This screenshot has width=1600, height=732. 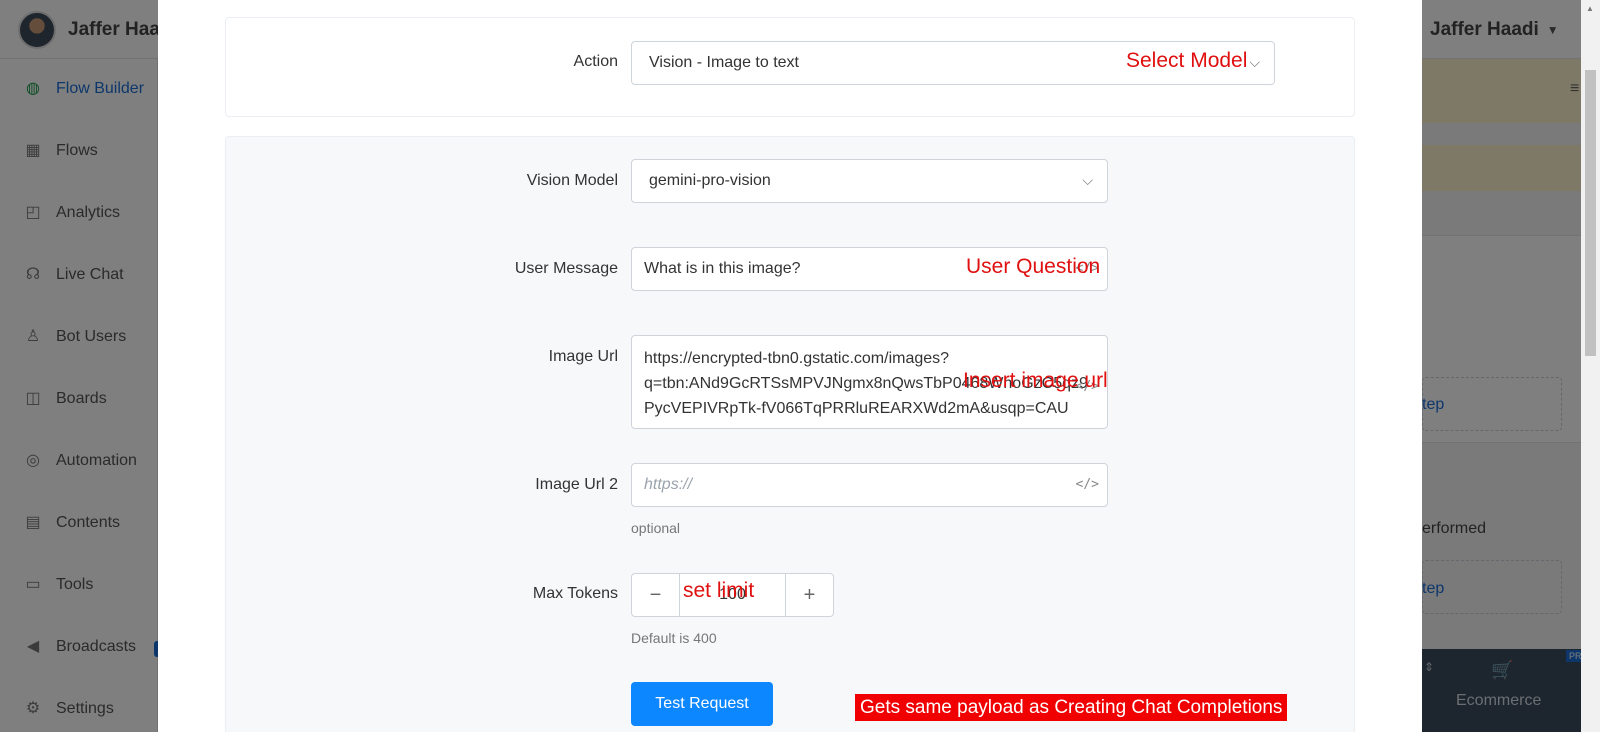 What do you see at coordinates (724, 62) in the screenshot?
I see `action-select-value: Vision - Image to text` at bounding box center [724, 62].